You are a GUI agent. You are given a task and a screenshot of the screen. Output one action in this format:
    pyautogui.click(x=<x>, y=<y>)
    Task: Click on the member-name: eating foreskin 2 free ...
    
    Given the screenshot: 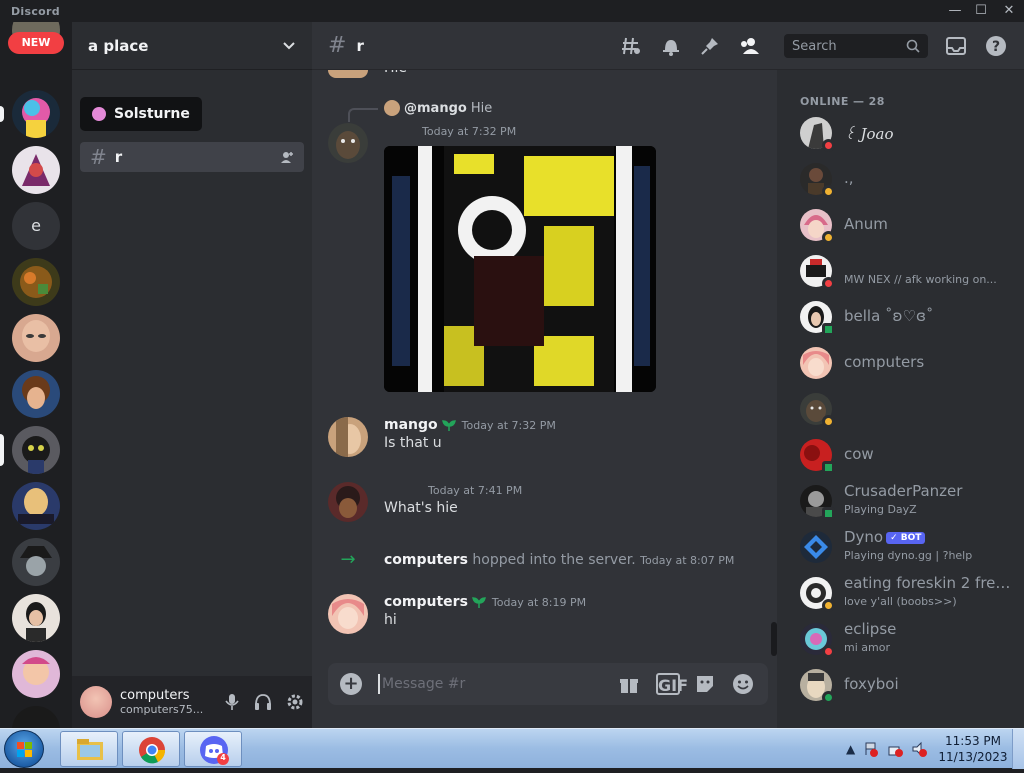 What is the action you would take?
    pyautogui.click(x=930, y=583)
    